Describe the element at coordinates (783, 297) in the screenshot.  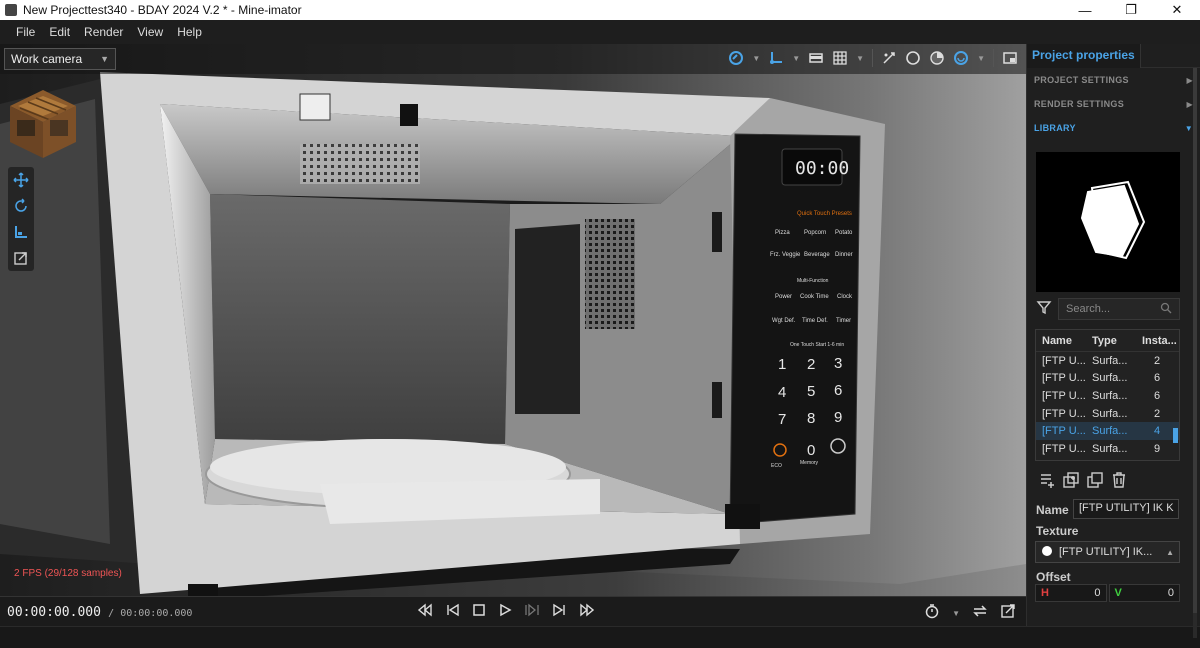
I see `key-power: Power` at that location.